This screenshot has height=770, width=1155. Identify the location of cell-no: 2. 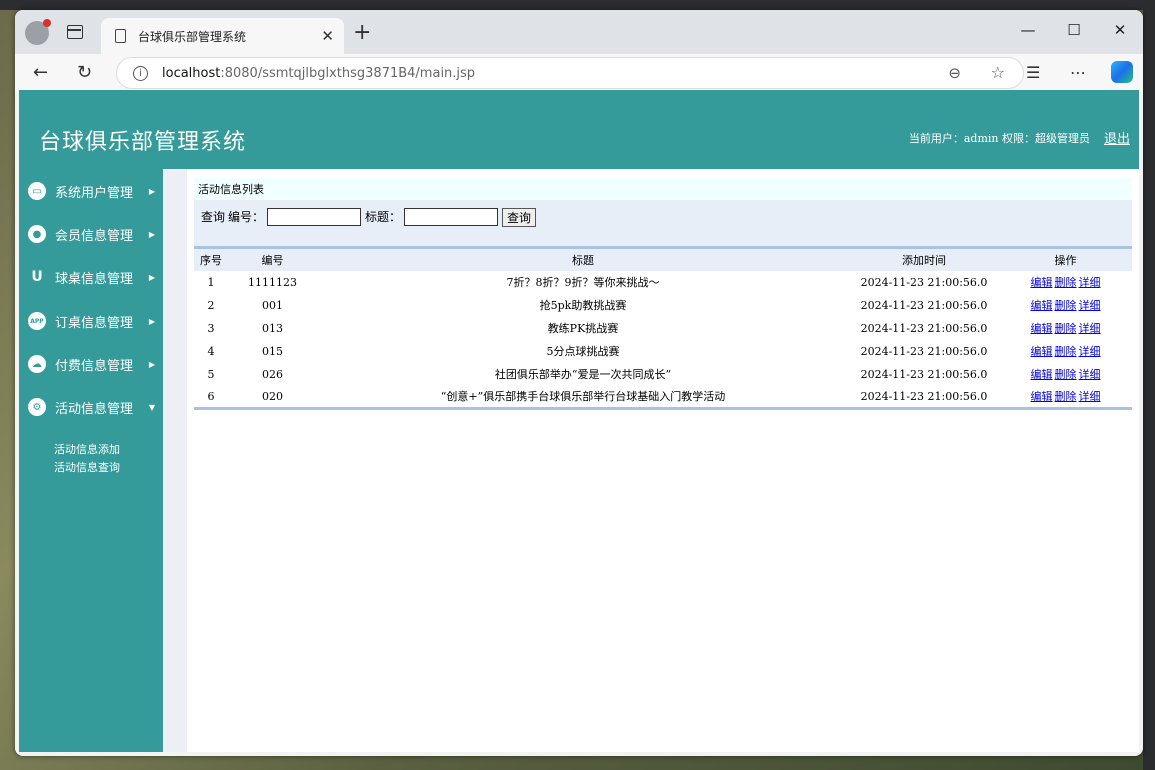
(211, 305).